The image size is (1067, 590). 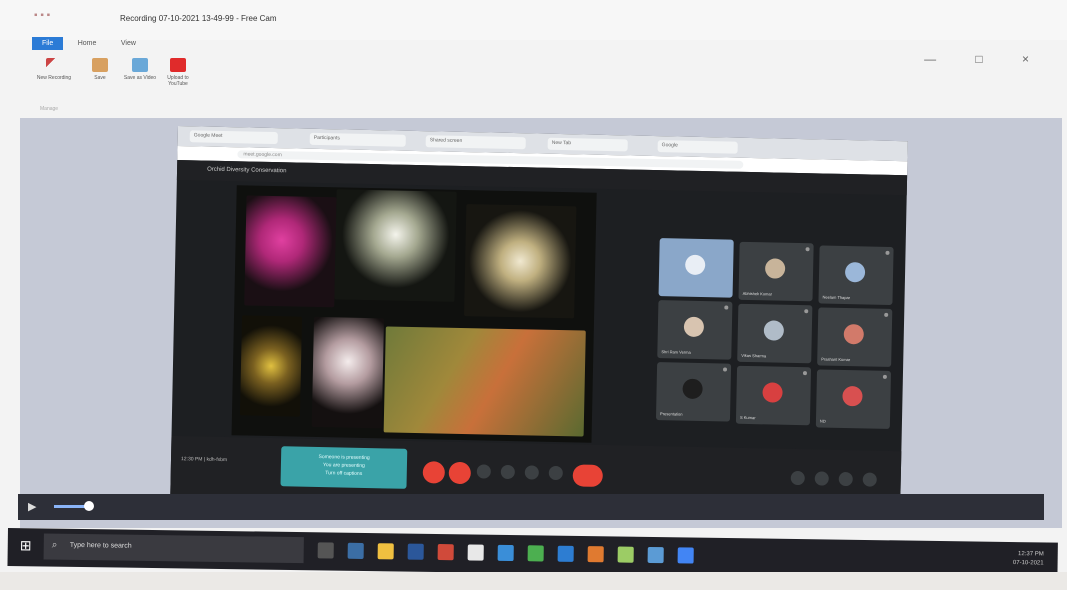 What do you see at coordinates (49, 109) in the screenshot?
I see `ribbon-group-label: Manage` at bounding box center [49, 109].